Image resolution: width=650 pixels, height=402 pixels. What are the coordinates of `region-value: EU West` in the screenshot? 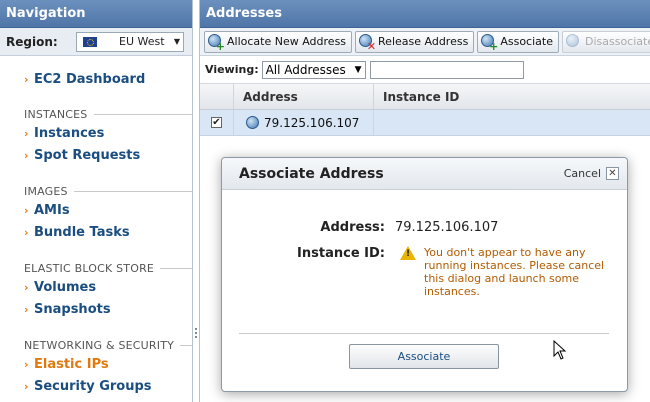 It's located at (142, 41).